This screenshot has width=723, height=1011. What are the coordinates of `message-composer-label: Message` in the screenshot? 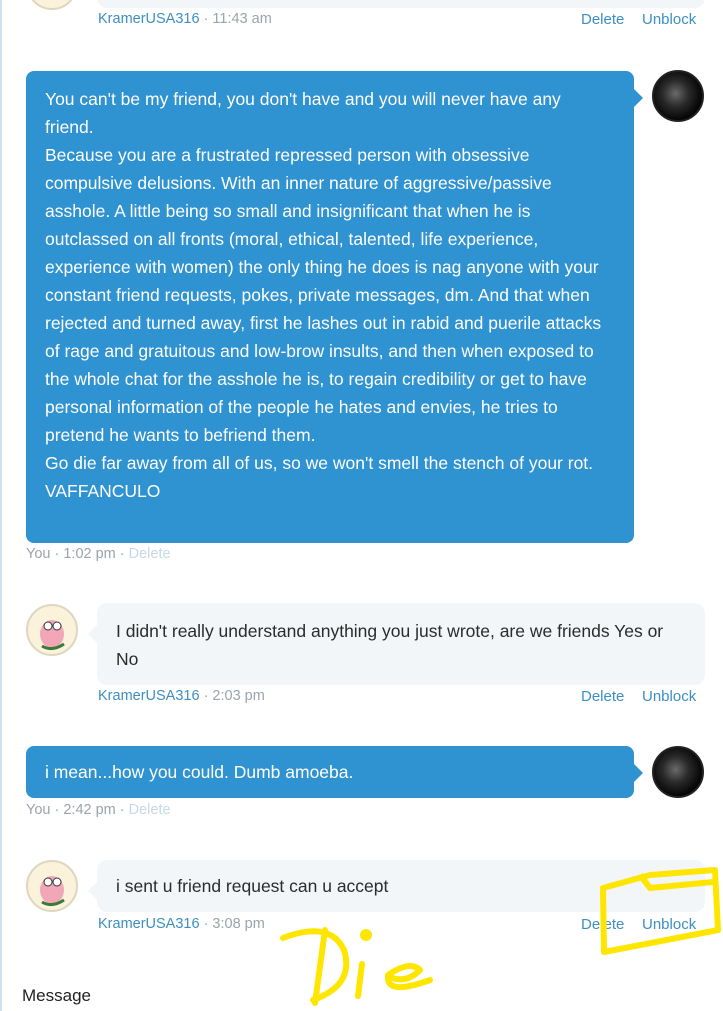 It's located at (56, 995).